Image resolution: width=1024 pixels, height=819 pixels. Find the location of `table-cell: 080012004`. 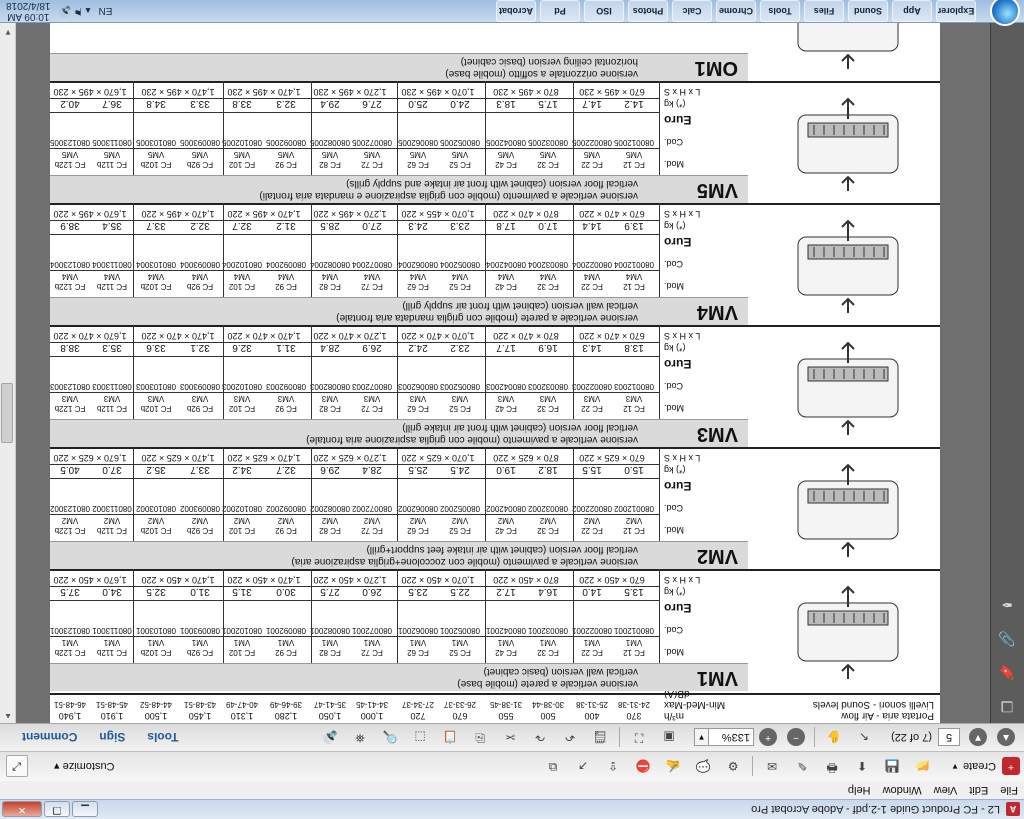

table-cell: 080012004 is located at coordinates (634, 264).